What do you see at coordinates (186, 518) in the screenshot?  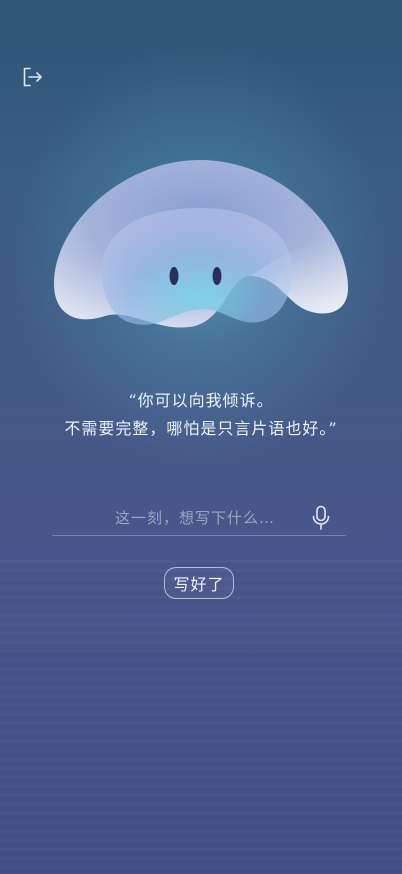 I see `journal-input` at bounding box center [186, 518].